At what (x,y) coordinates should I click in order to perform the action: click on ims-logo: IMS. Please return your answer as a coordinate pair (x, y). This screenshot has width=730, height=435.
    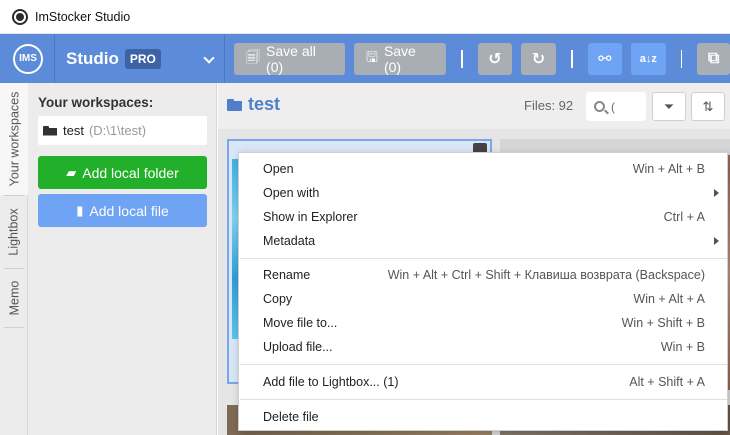
    Looking at the image, I should click on (28, 58).